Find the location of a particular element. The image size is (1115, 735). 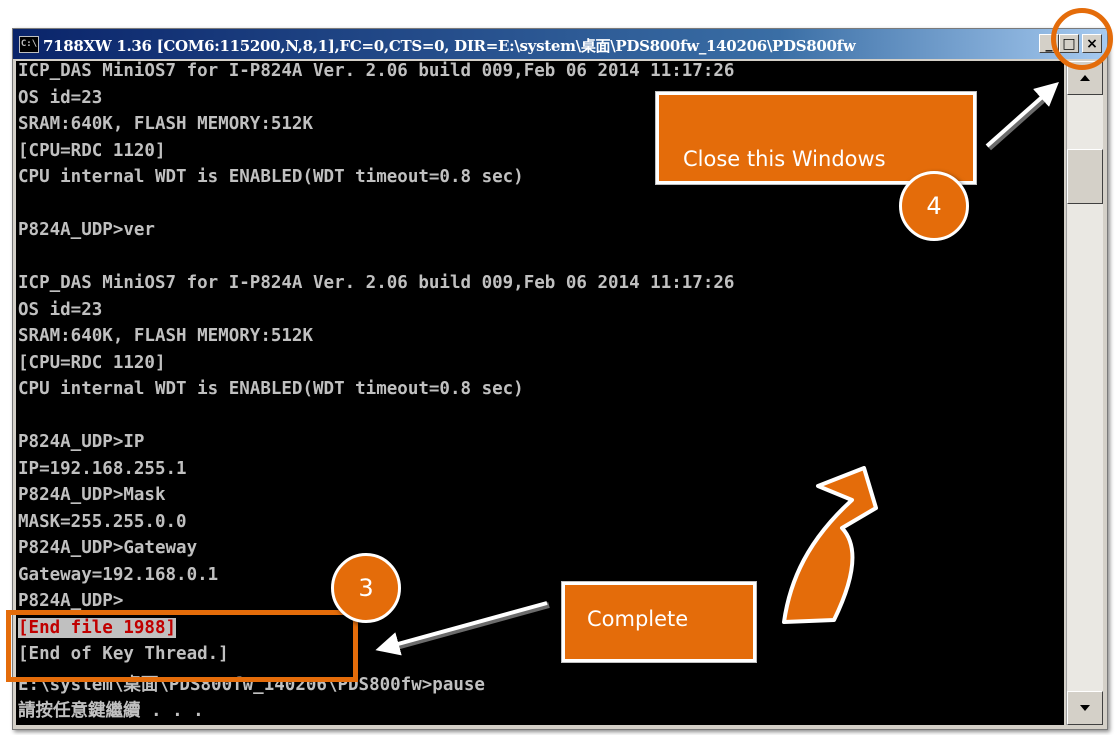

end-of-file-highlight is located at coordinates (182, 646).